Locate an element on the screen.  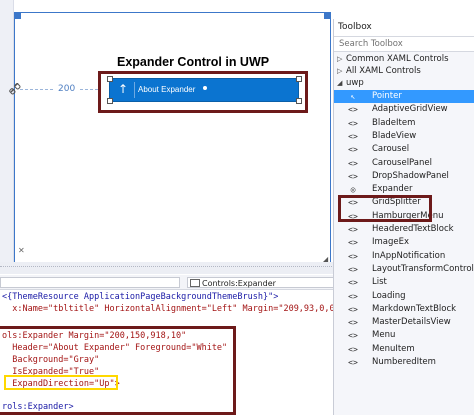
toolbox-group-label: All XAML Controls is located at coordinates (383, 71).